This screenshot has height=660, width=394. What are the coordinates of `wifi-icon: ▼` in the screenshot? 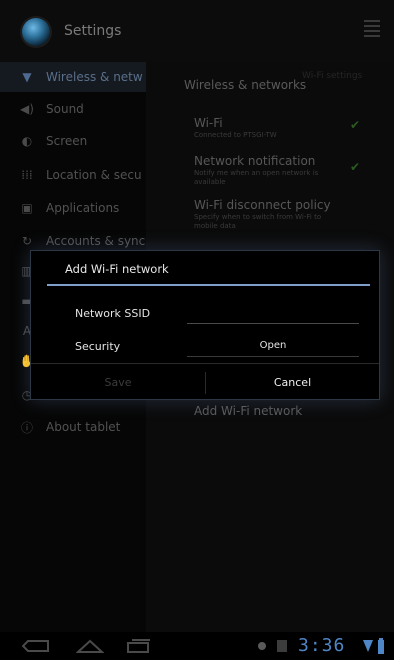 It's located at (27, 77).